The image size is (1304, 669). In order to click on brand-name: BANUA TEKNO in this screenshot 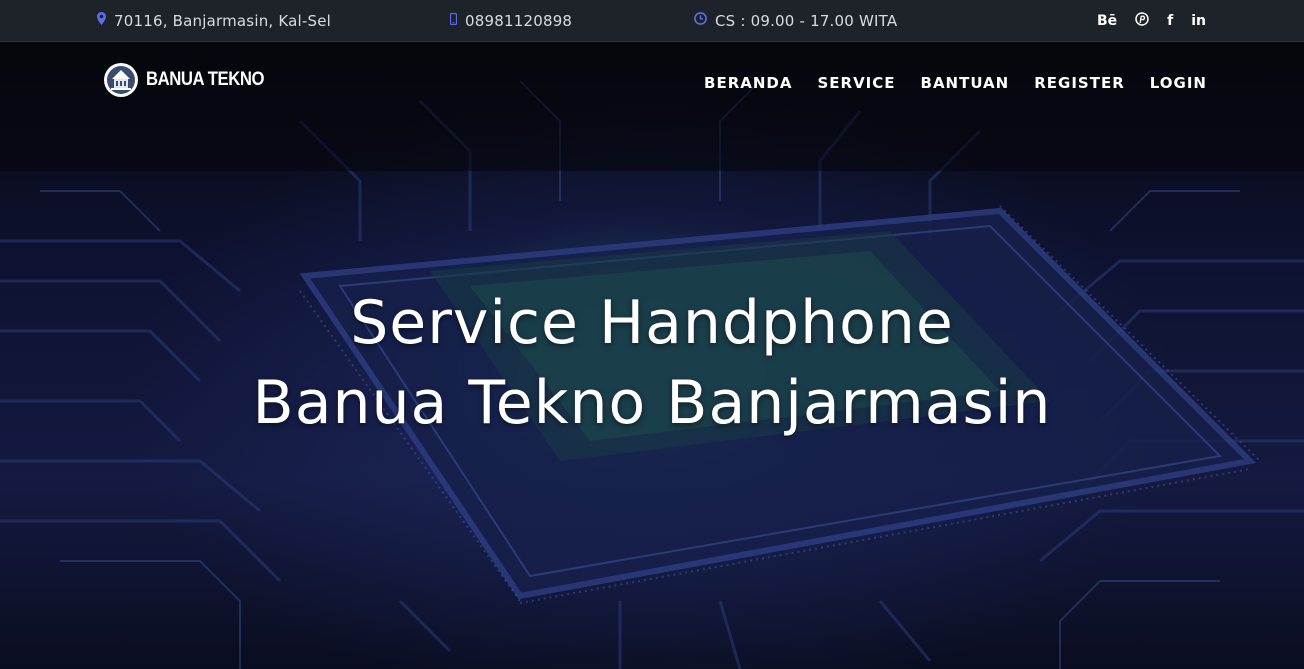, I will do `click(205, 79)`.